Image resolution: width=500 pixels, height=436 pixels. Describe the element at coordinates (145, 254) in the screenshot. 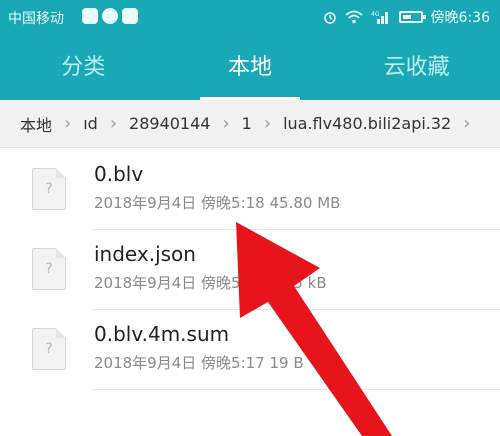

I see `file-name: index.json` at that location.